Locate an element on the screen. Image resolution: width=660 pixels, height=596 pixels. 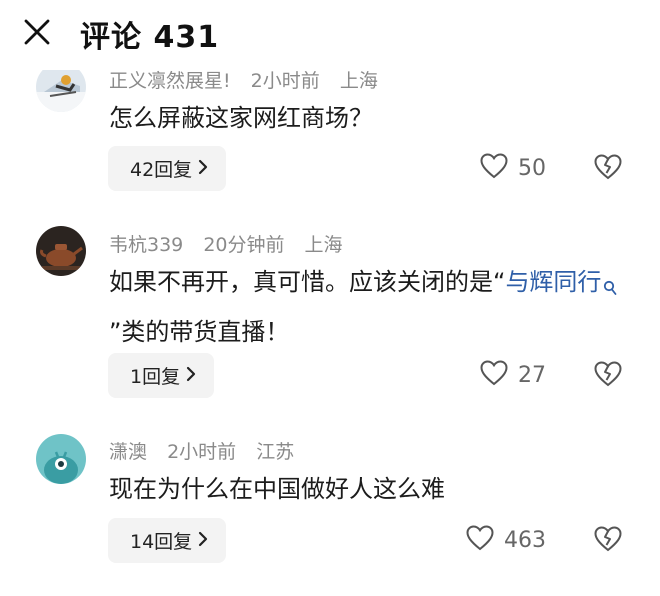
comment-meta: 韦杭339 20分钟前 上海 is located at coordinates (233, 243).